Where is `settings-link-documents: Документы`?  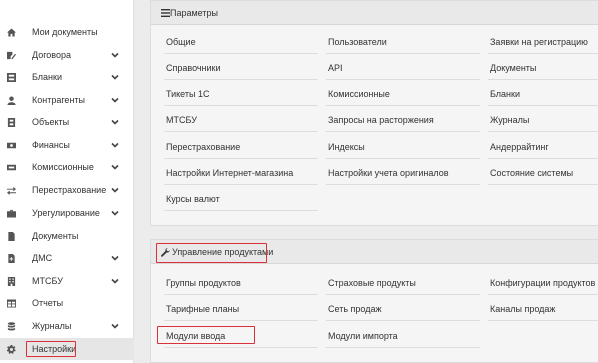
settings-link-documents: Документы is located at coordinates (513, 68).